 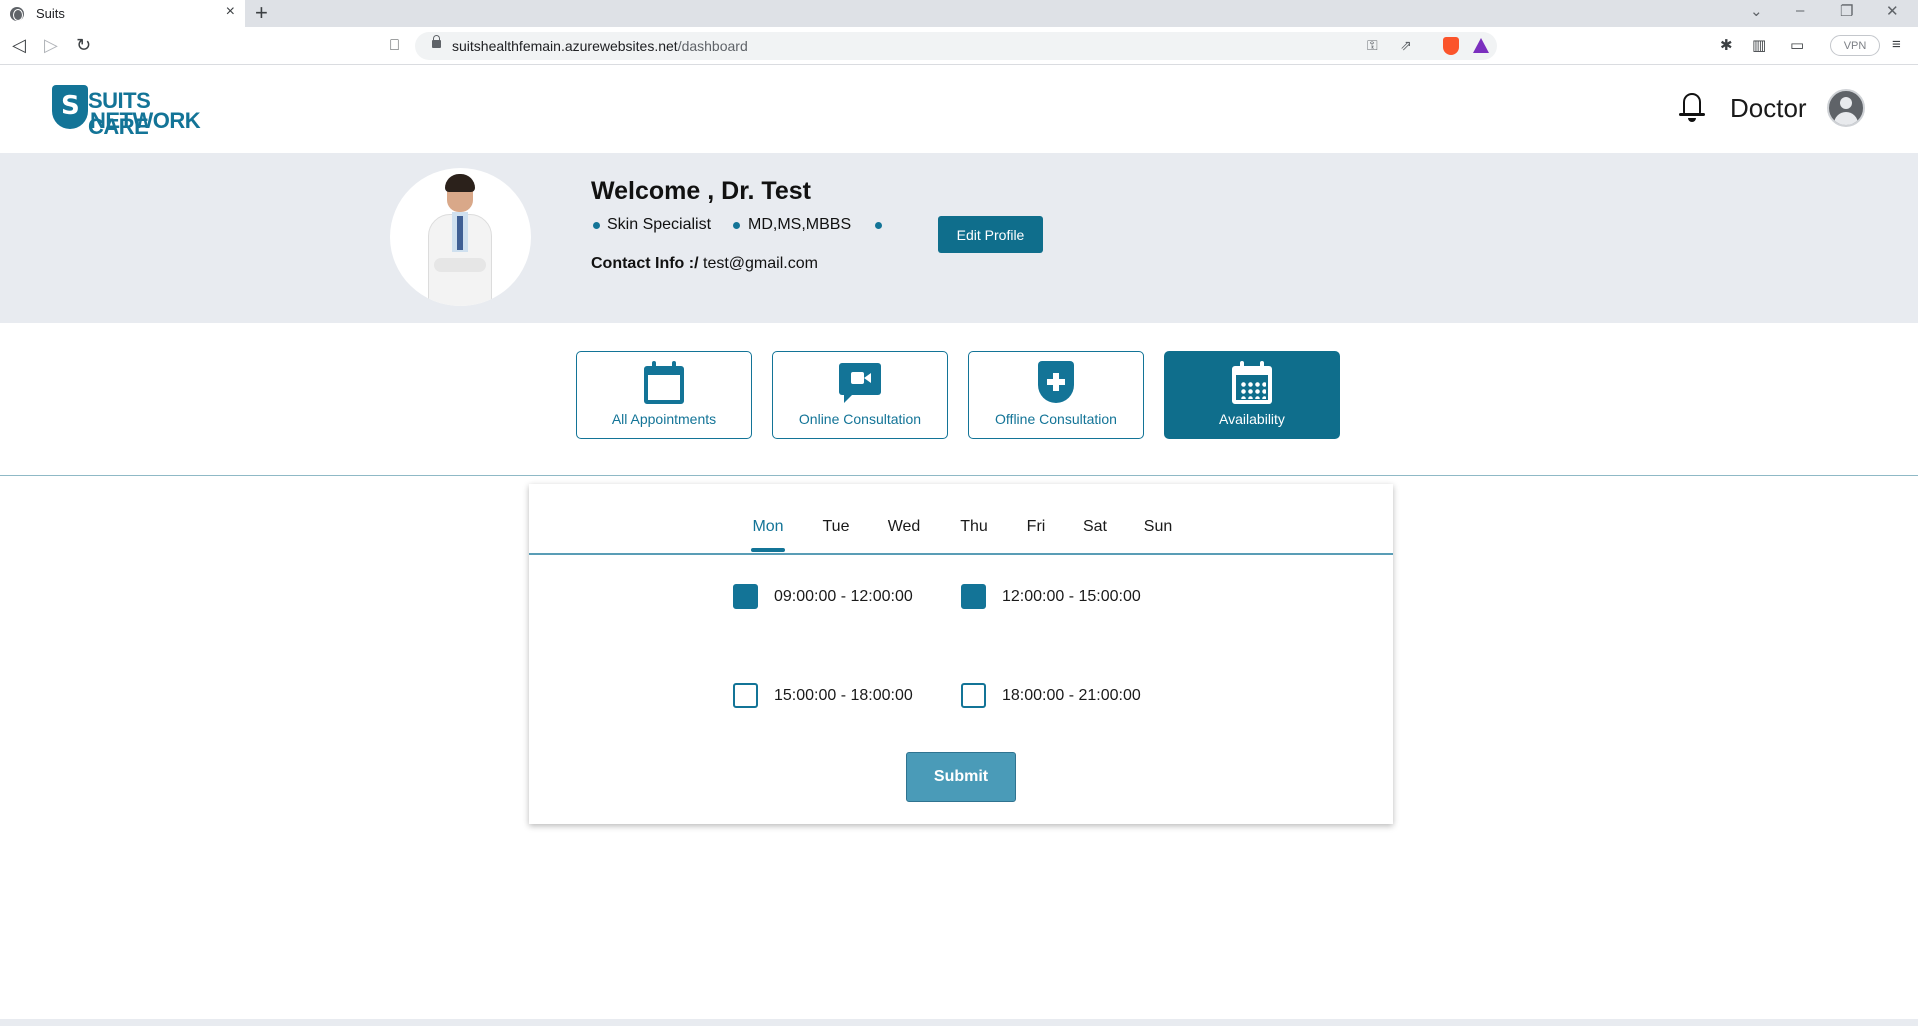 What do you see at coordinates (959, 109) in the screenshot?
I see `app-header: SUITS CARE NETWORK Doctor` at bounding box center [959, 109].